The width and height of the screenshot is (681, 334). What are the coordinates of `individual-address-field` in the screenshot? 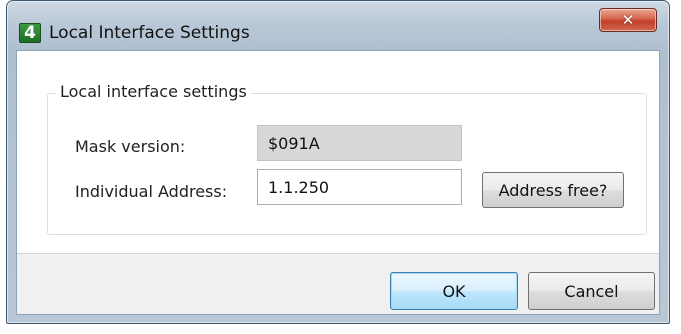 It's located at (359, 187).